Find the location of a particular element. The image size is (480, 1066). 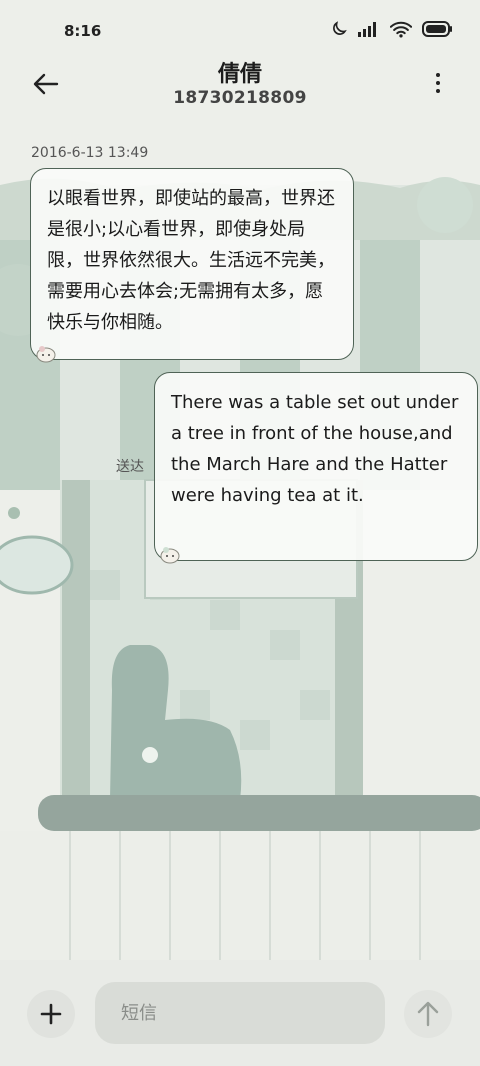

moon-icon is located at coordinates (340, 28).